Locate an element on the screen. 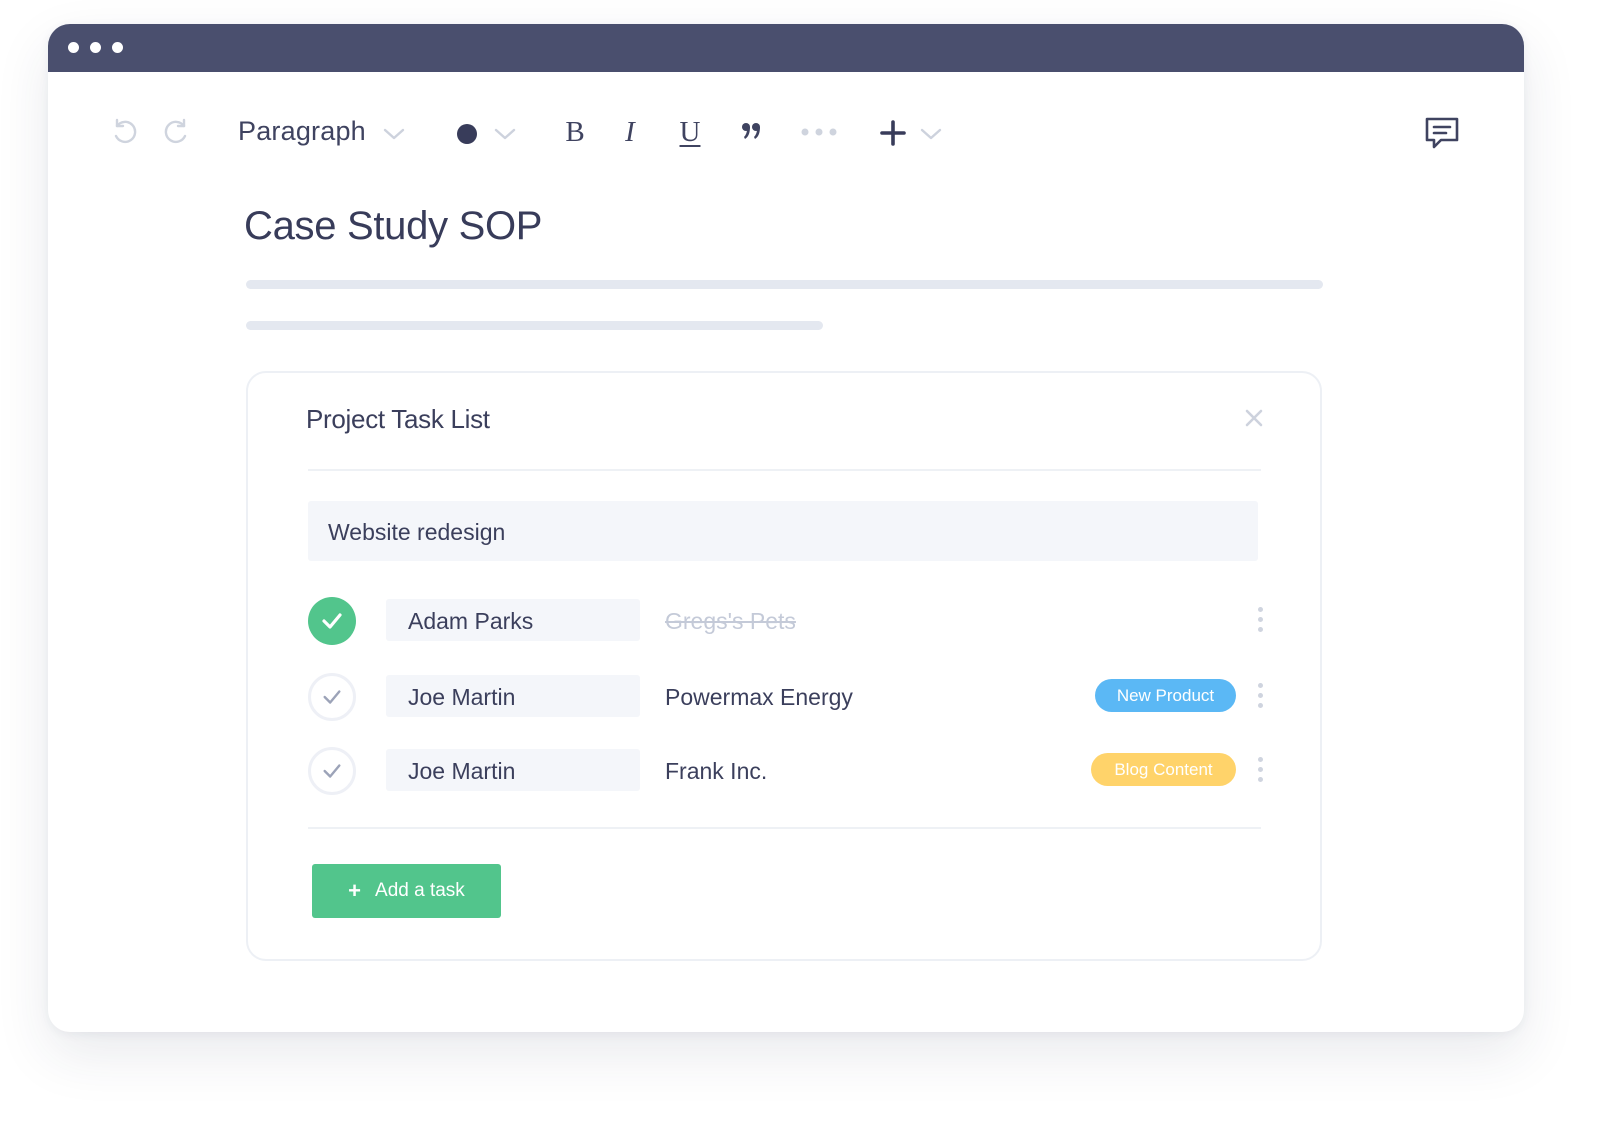  project-name-field: Website redesign is located at coordinates (783, 531).